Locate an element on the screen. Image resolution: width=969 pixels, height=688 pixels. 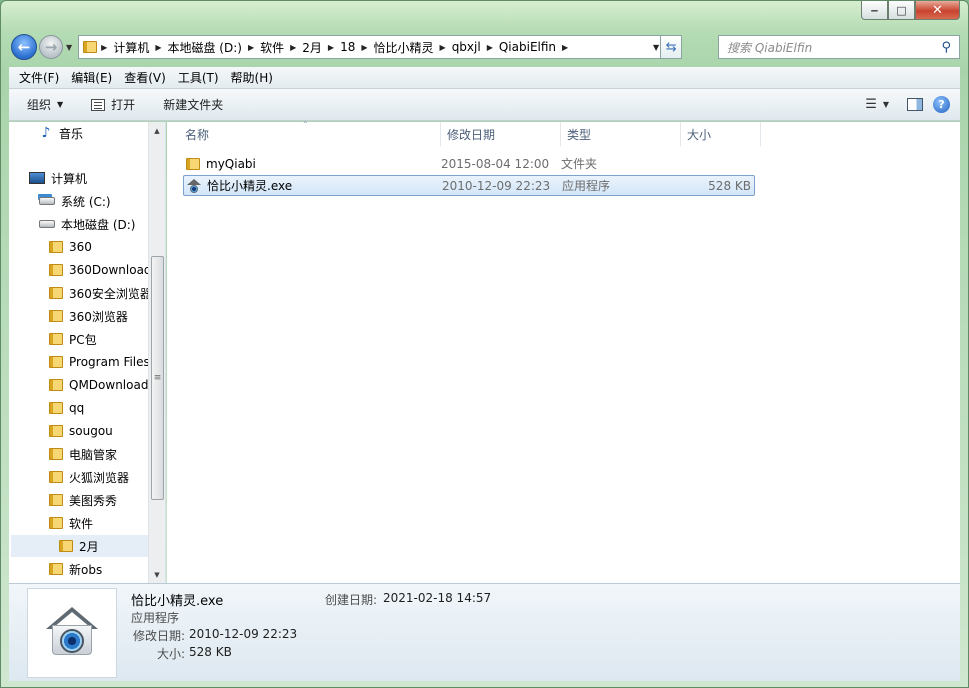
details-modified-value: 2010-12-09 22:23 is located at coordinates (243, 634).